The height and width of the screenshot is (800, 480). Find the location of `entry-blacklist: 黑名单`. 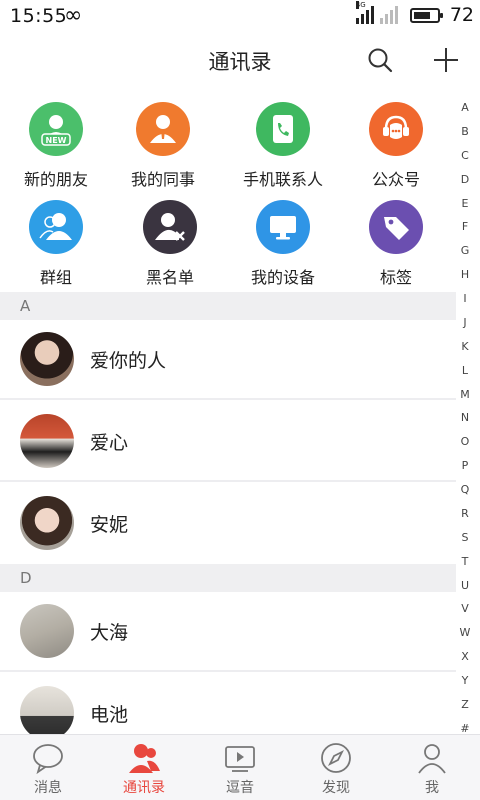

entry-blacklist: 黑名单 is located at coordinates (170, 244).